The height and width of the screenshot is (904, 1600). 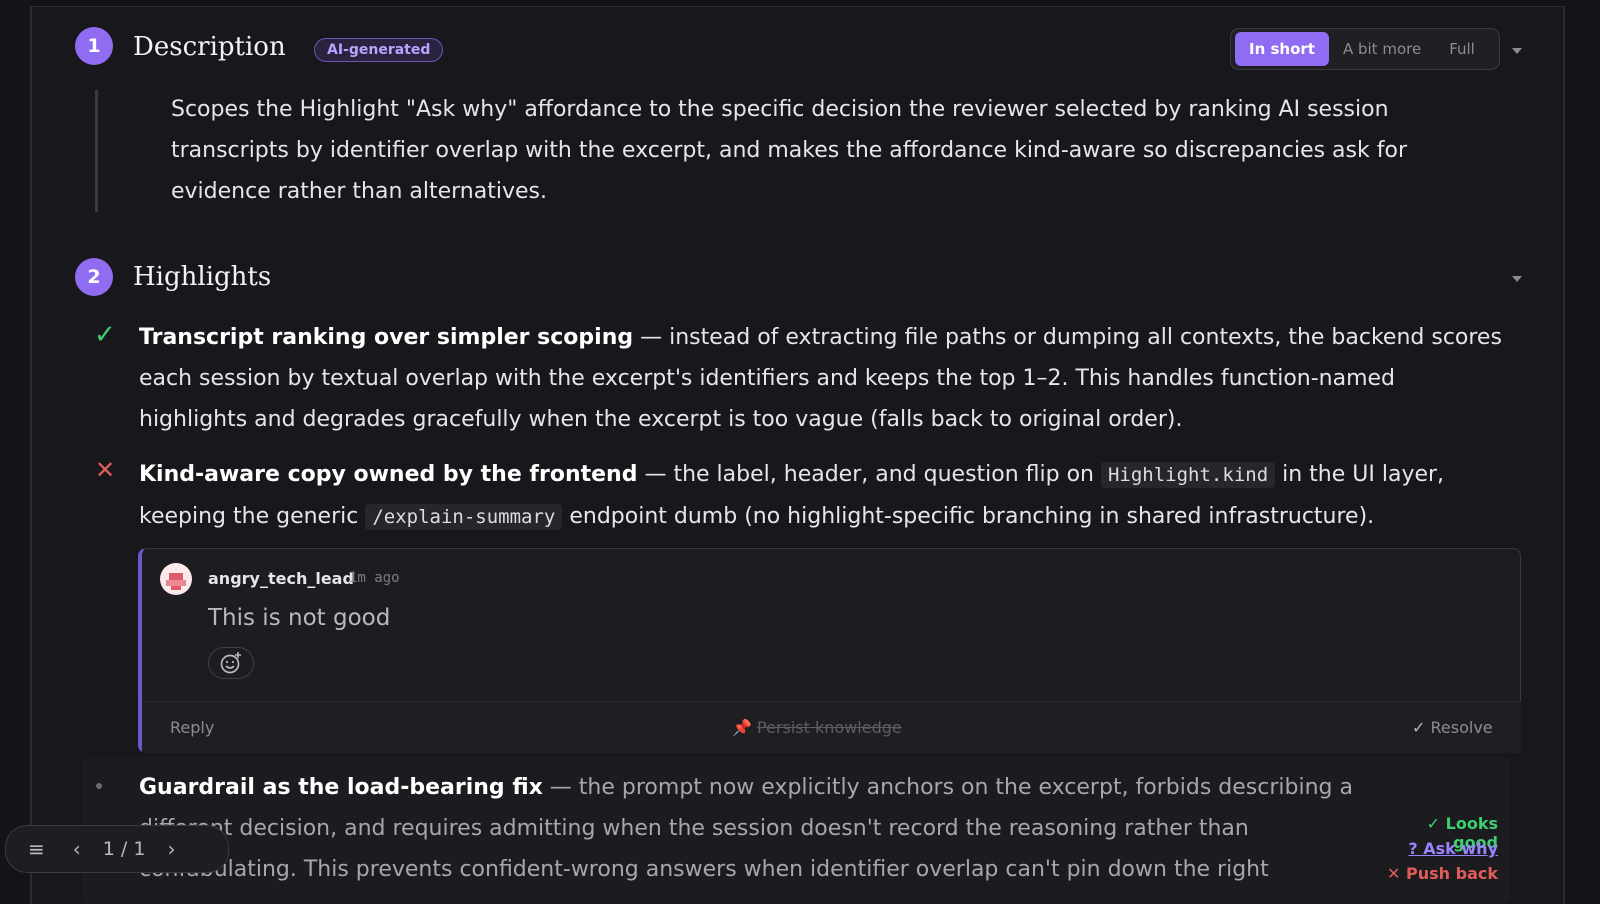 What do you see at coordinates (96, 151) in the screenshot?
I see `description-rule` at bounding box center [96, 151].